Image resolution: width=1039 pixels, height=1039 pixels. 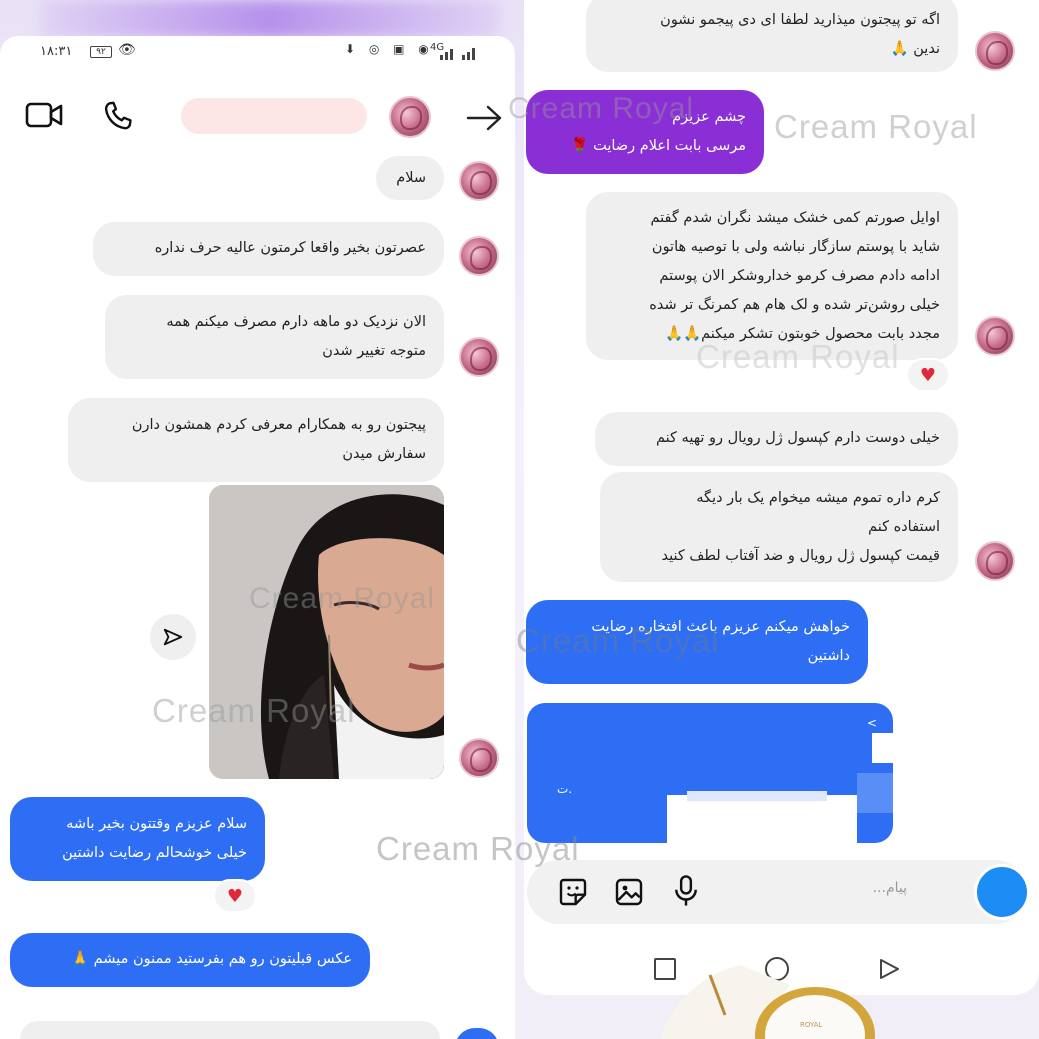 I want to click on svg-text: ROYAL, so click(x=811, y=1025).